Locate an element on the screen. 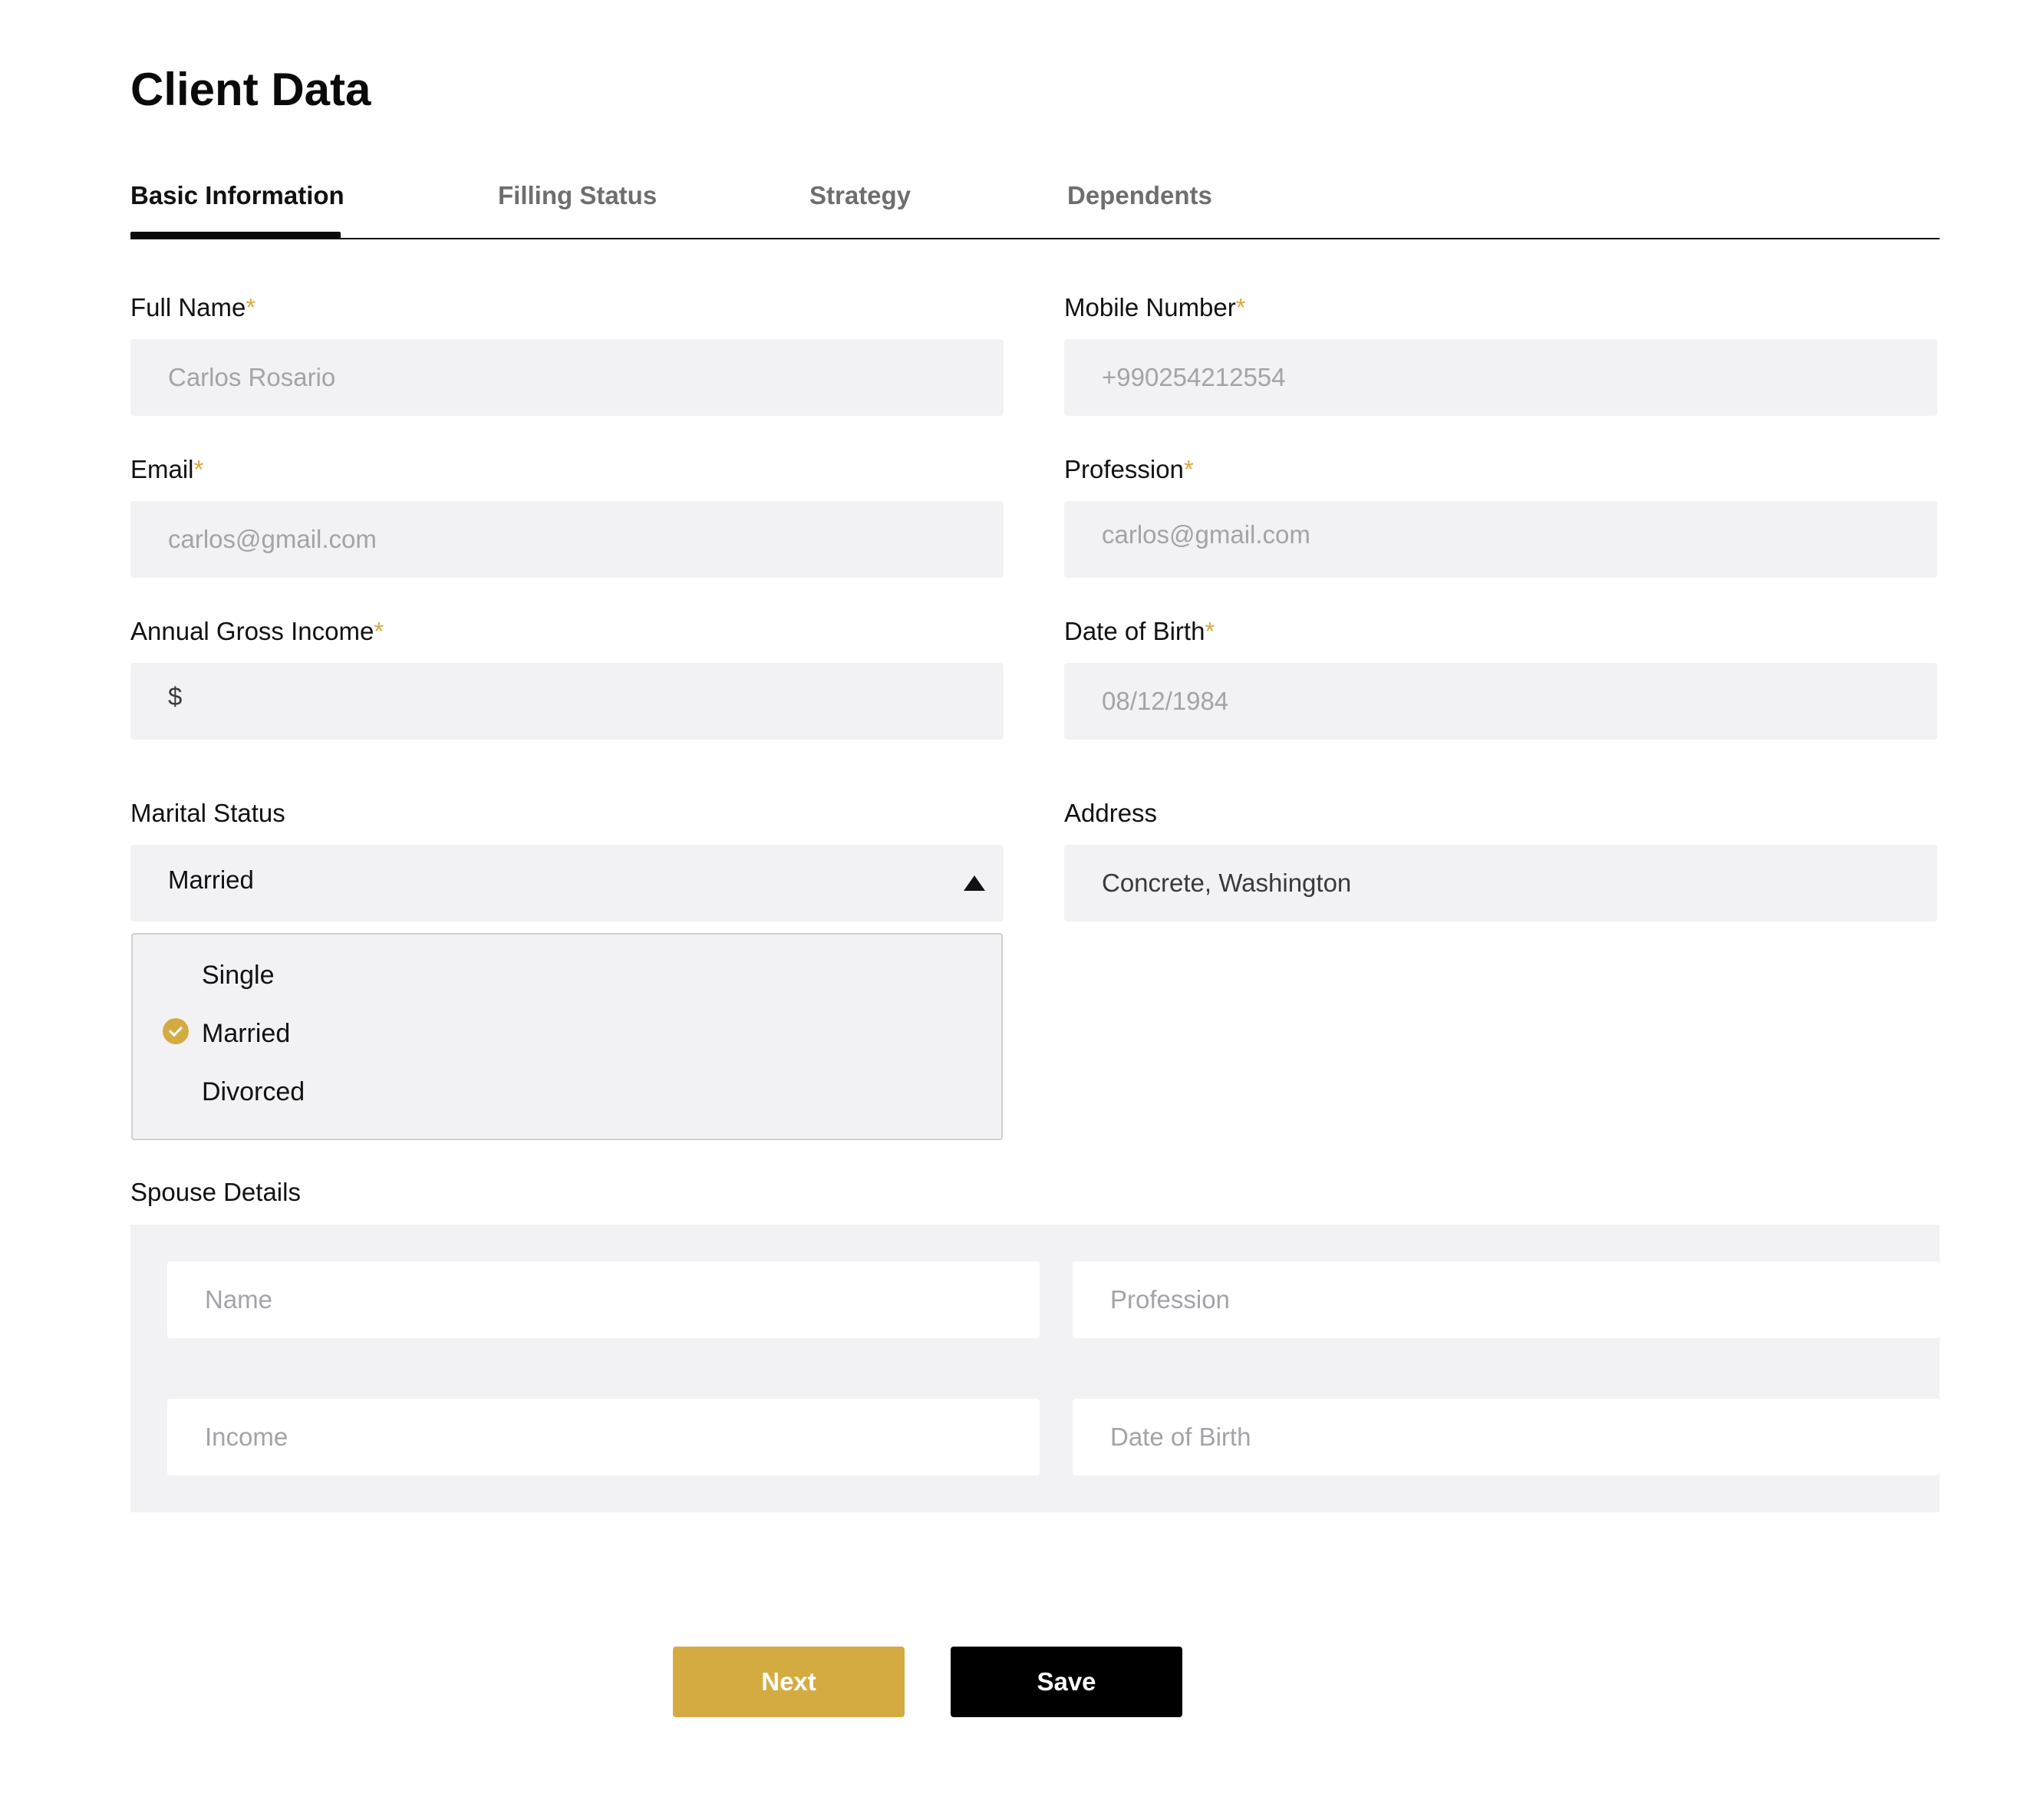 This screenshot has width=2024, height=1820. profession-label: Profession* is located at coordinates (1129, 469).